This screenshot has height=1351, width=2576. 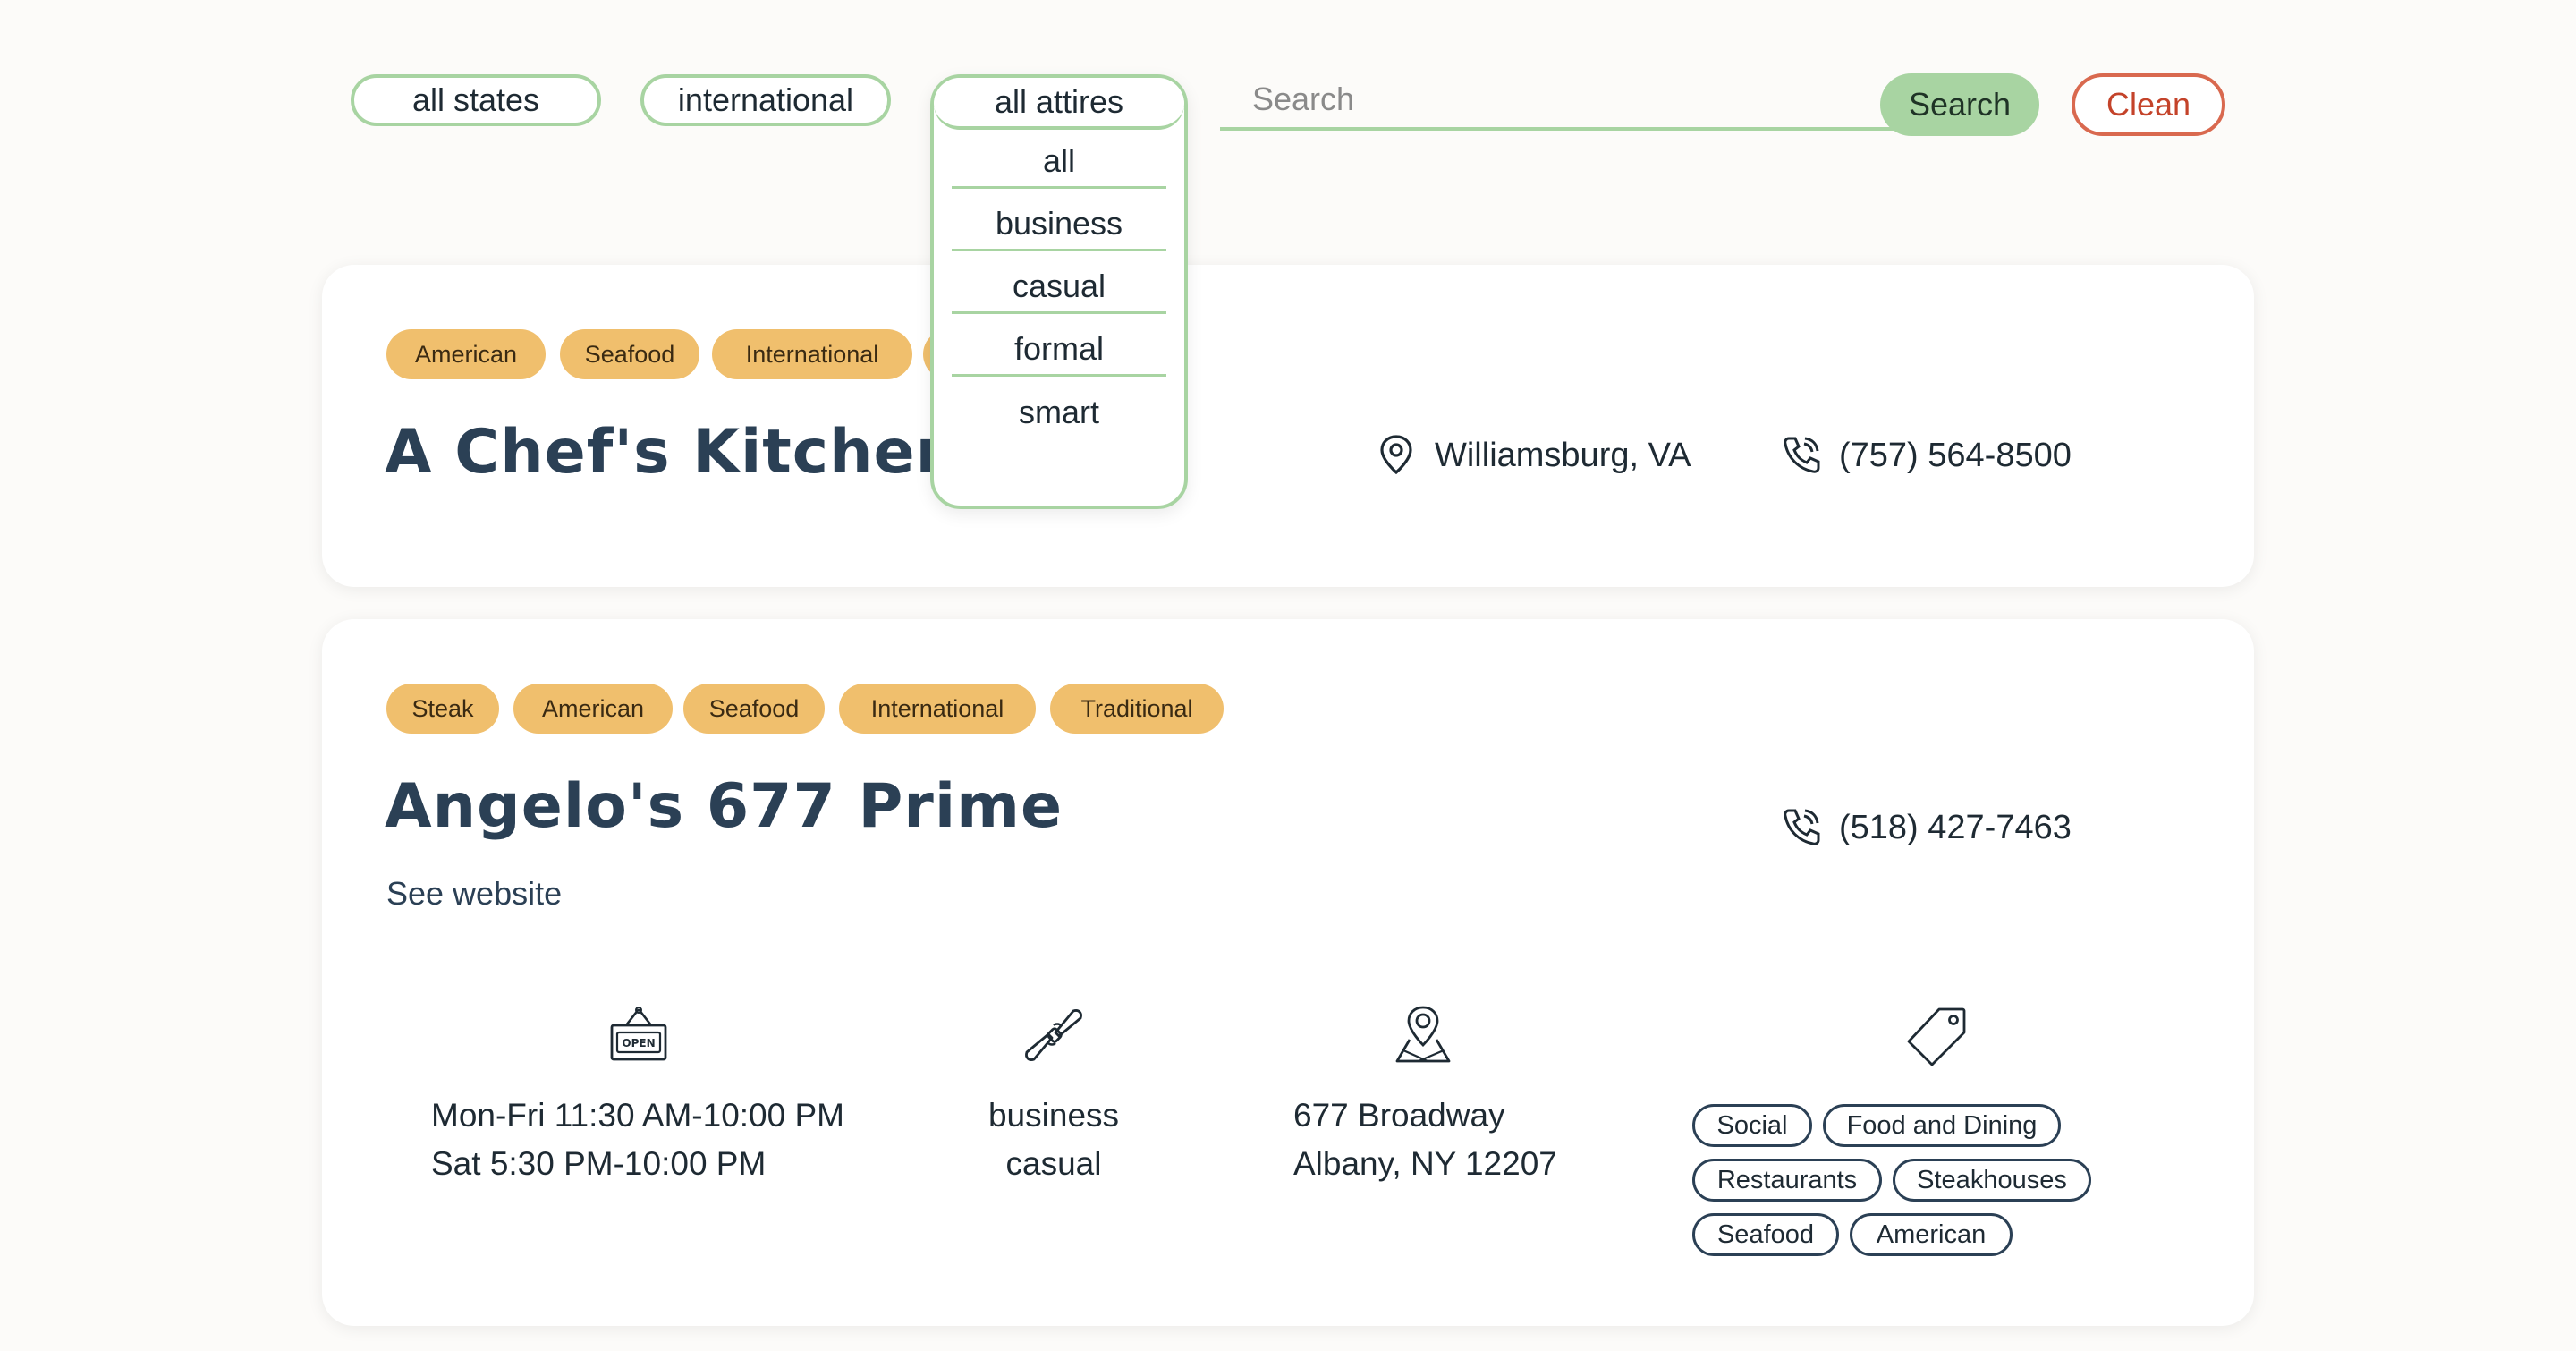 What do you see at coordinates (1053, 1035) in the screenshot?
I see `bow-tie-icon` at bounding box center [1053, 1035].